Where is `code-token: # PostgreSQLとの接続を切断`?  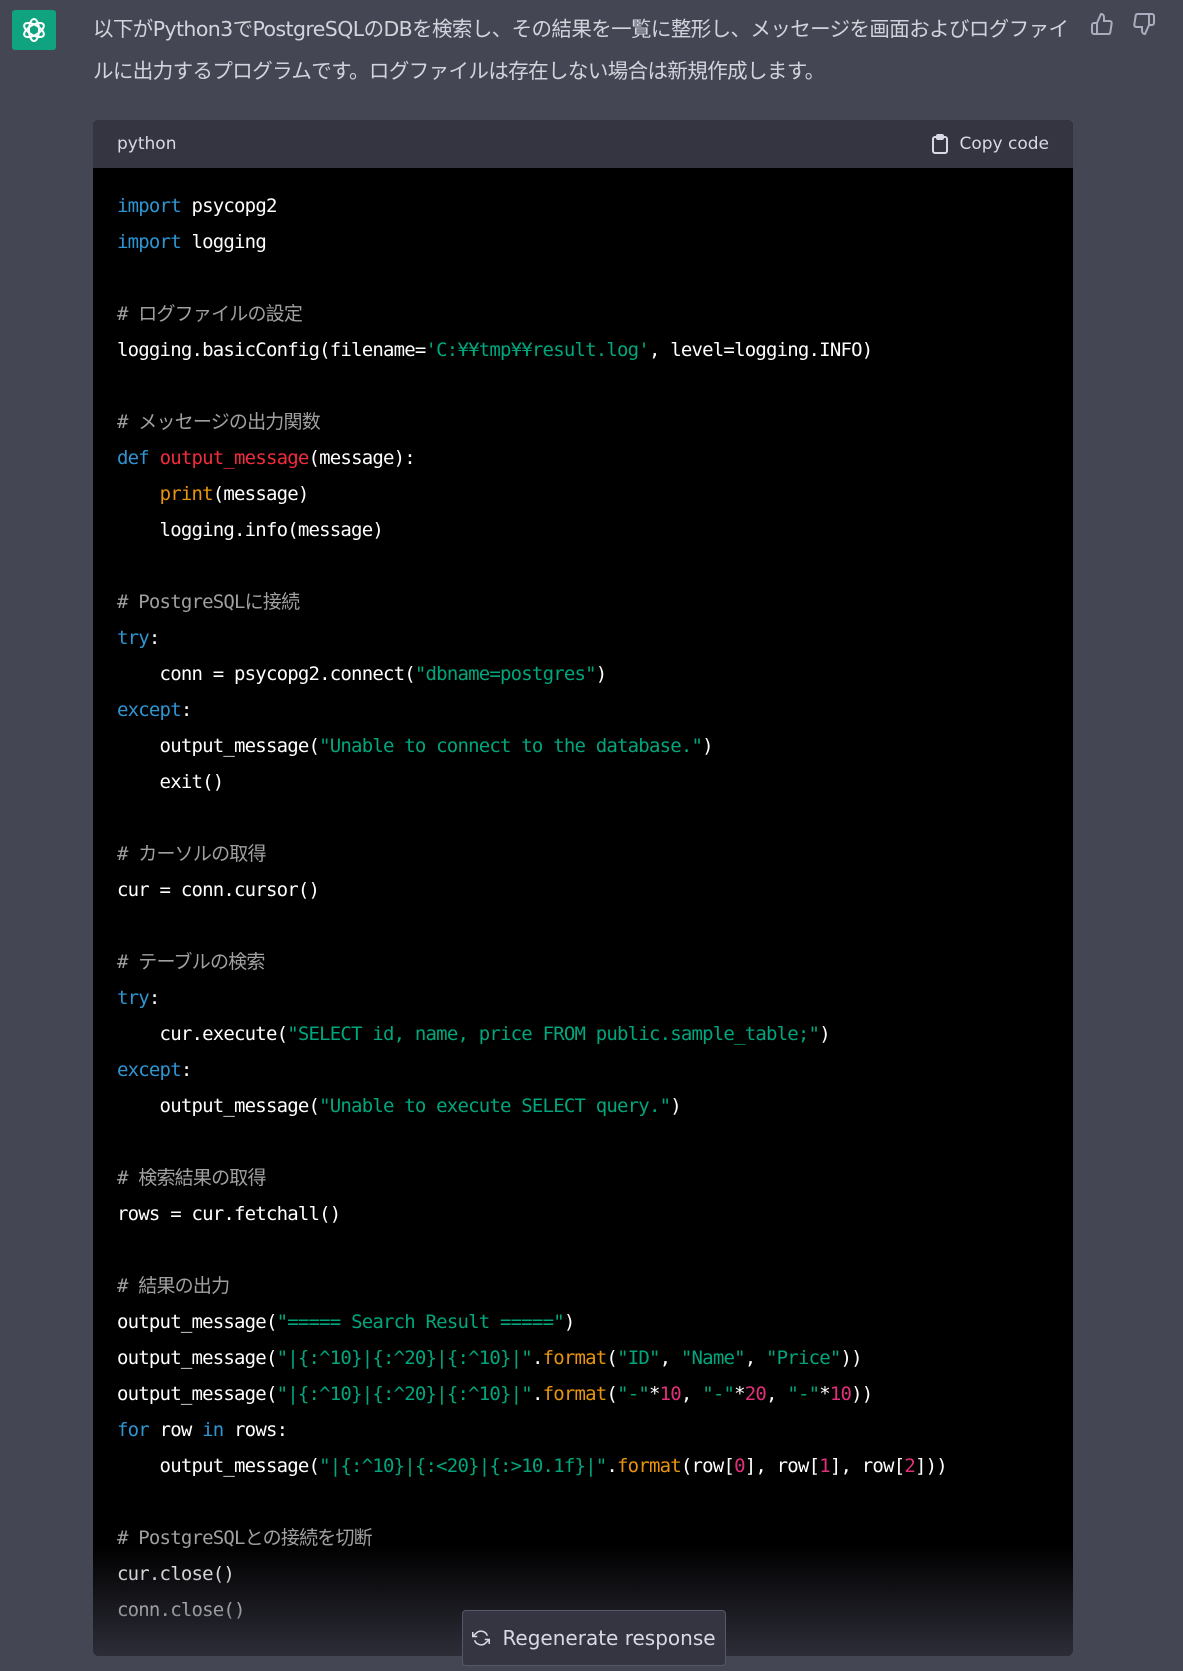
code-token: # PostgreSQLとの接続を切断 is located at coordinates (245, 1538).